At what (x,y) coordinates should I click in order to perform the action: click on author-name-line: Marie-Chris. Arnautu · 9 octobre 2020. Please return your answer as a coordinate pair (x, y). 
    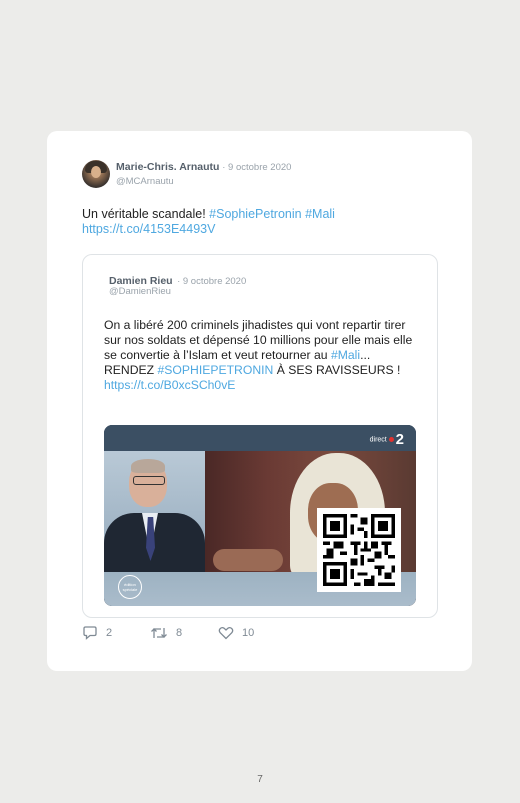
    Looking at the image, I should click on (203, 167).